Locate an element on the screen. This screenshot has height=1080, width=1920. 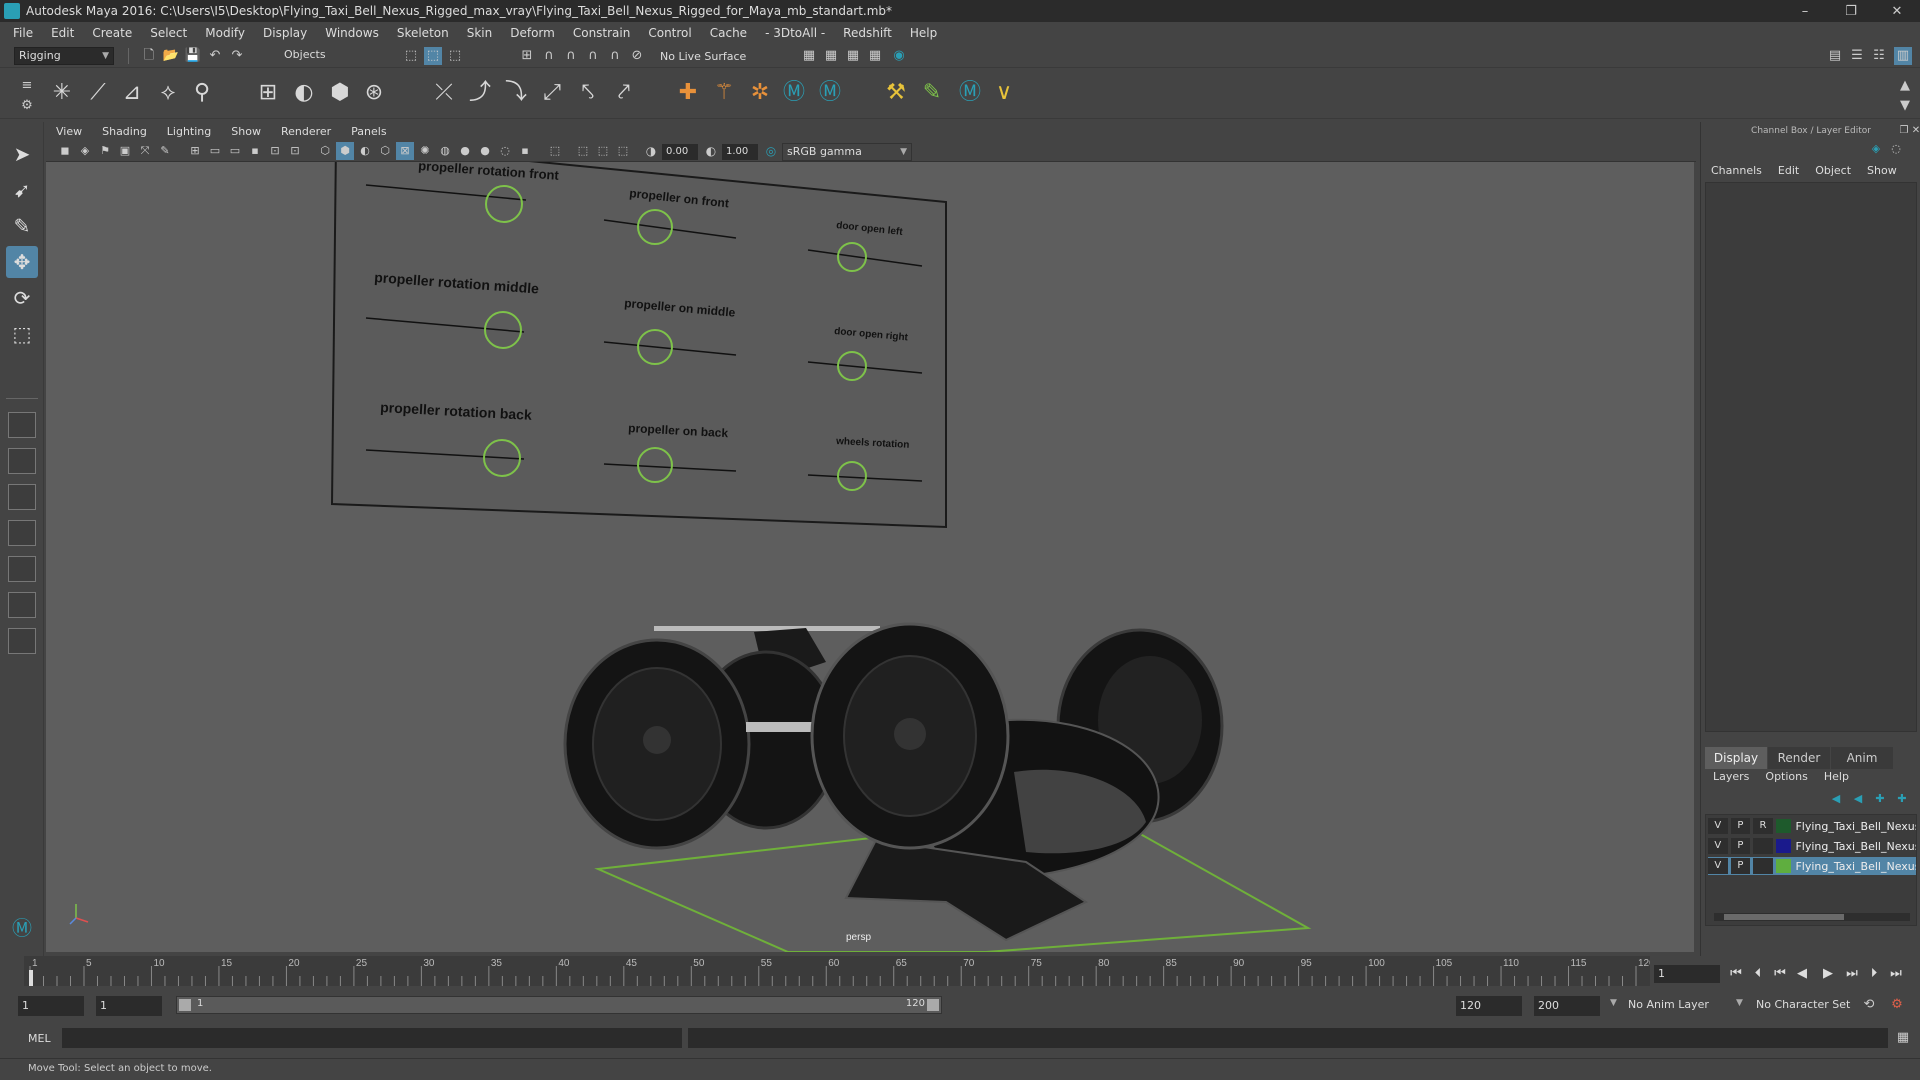
lights-icon: ◍ is located at coordinates (445, 151).